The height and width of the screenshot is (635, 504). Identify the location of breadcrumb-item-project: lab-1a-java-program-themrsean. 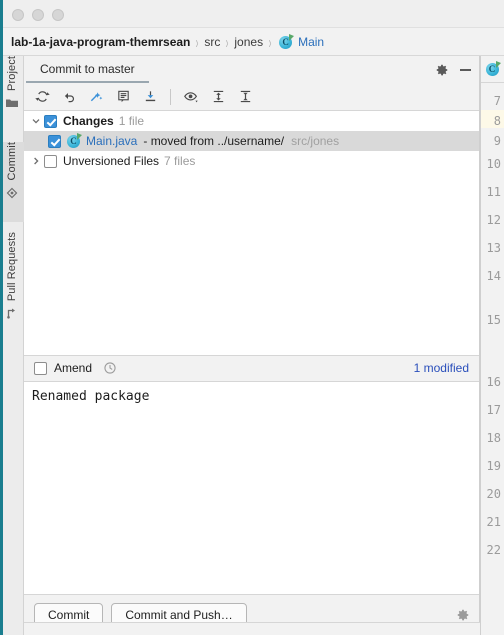
(100, 42).